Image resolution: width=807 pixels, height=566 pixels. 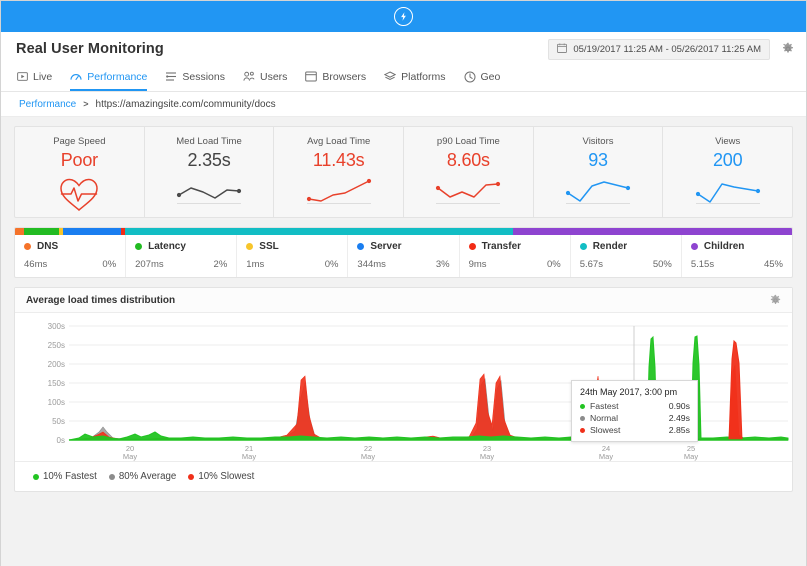 What do you see at coordinates (79, 141) in the screenshot?
I see `metric-label: Page Speed` at bounding box center [79, 141].